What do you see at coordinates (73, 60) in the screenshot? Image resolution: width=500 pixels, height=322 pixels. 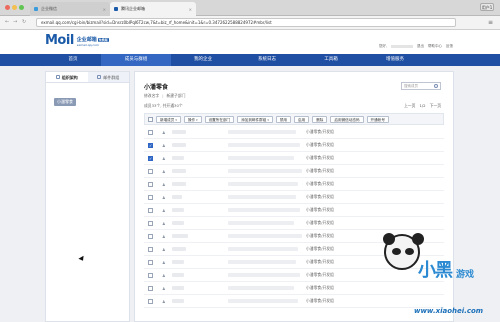 I see `nav-home: 首页` at bounding box center [73, 60].